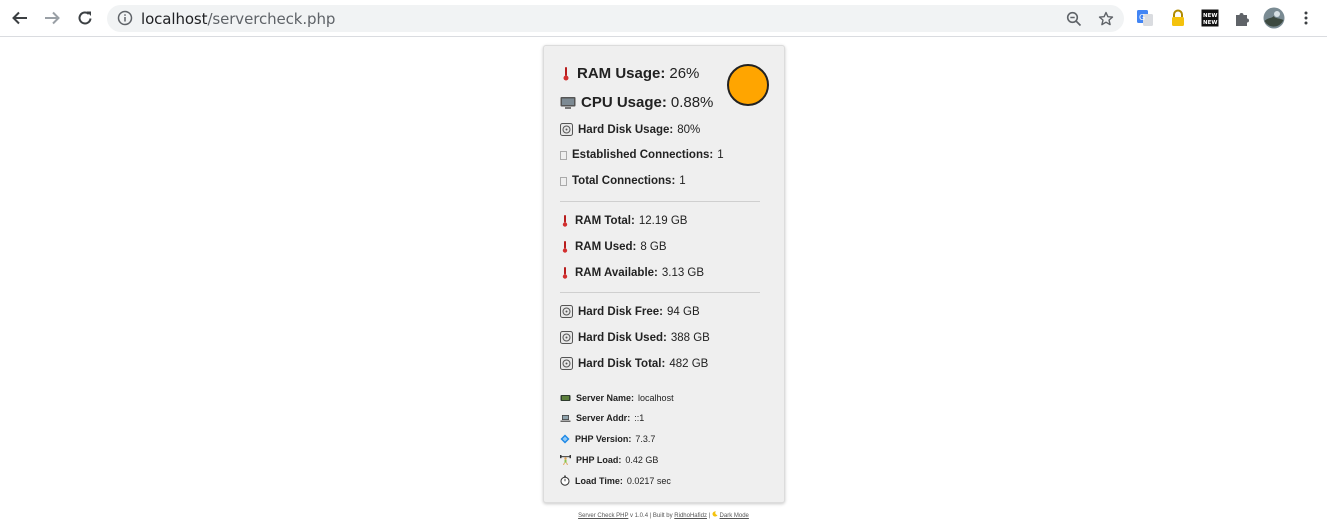 Image resolution: width=1327 pixels, height=525 pixels. I want to click on zoom-icon, so click(1074, 19).